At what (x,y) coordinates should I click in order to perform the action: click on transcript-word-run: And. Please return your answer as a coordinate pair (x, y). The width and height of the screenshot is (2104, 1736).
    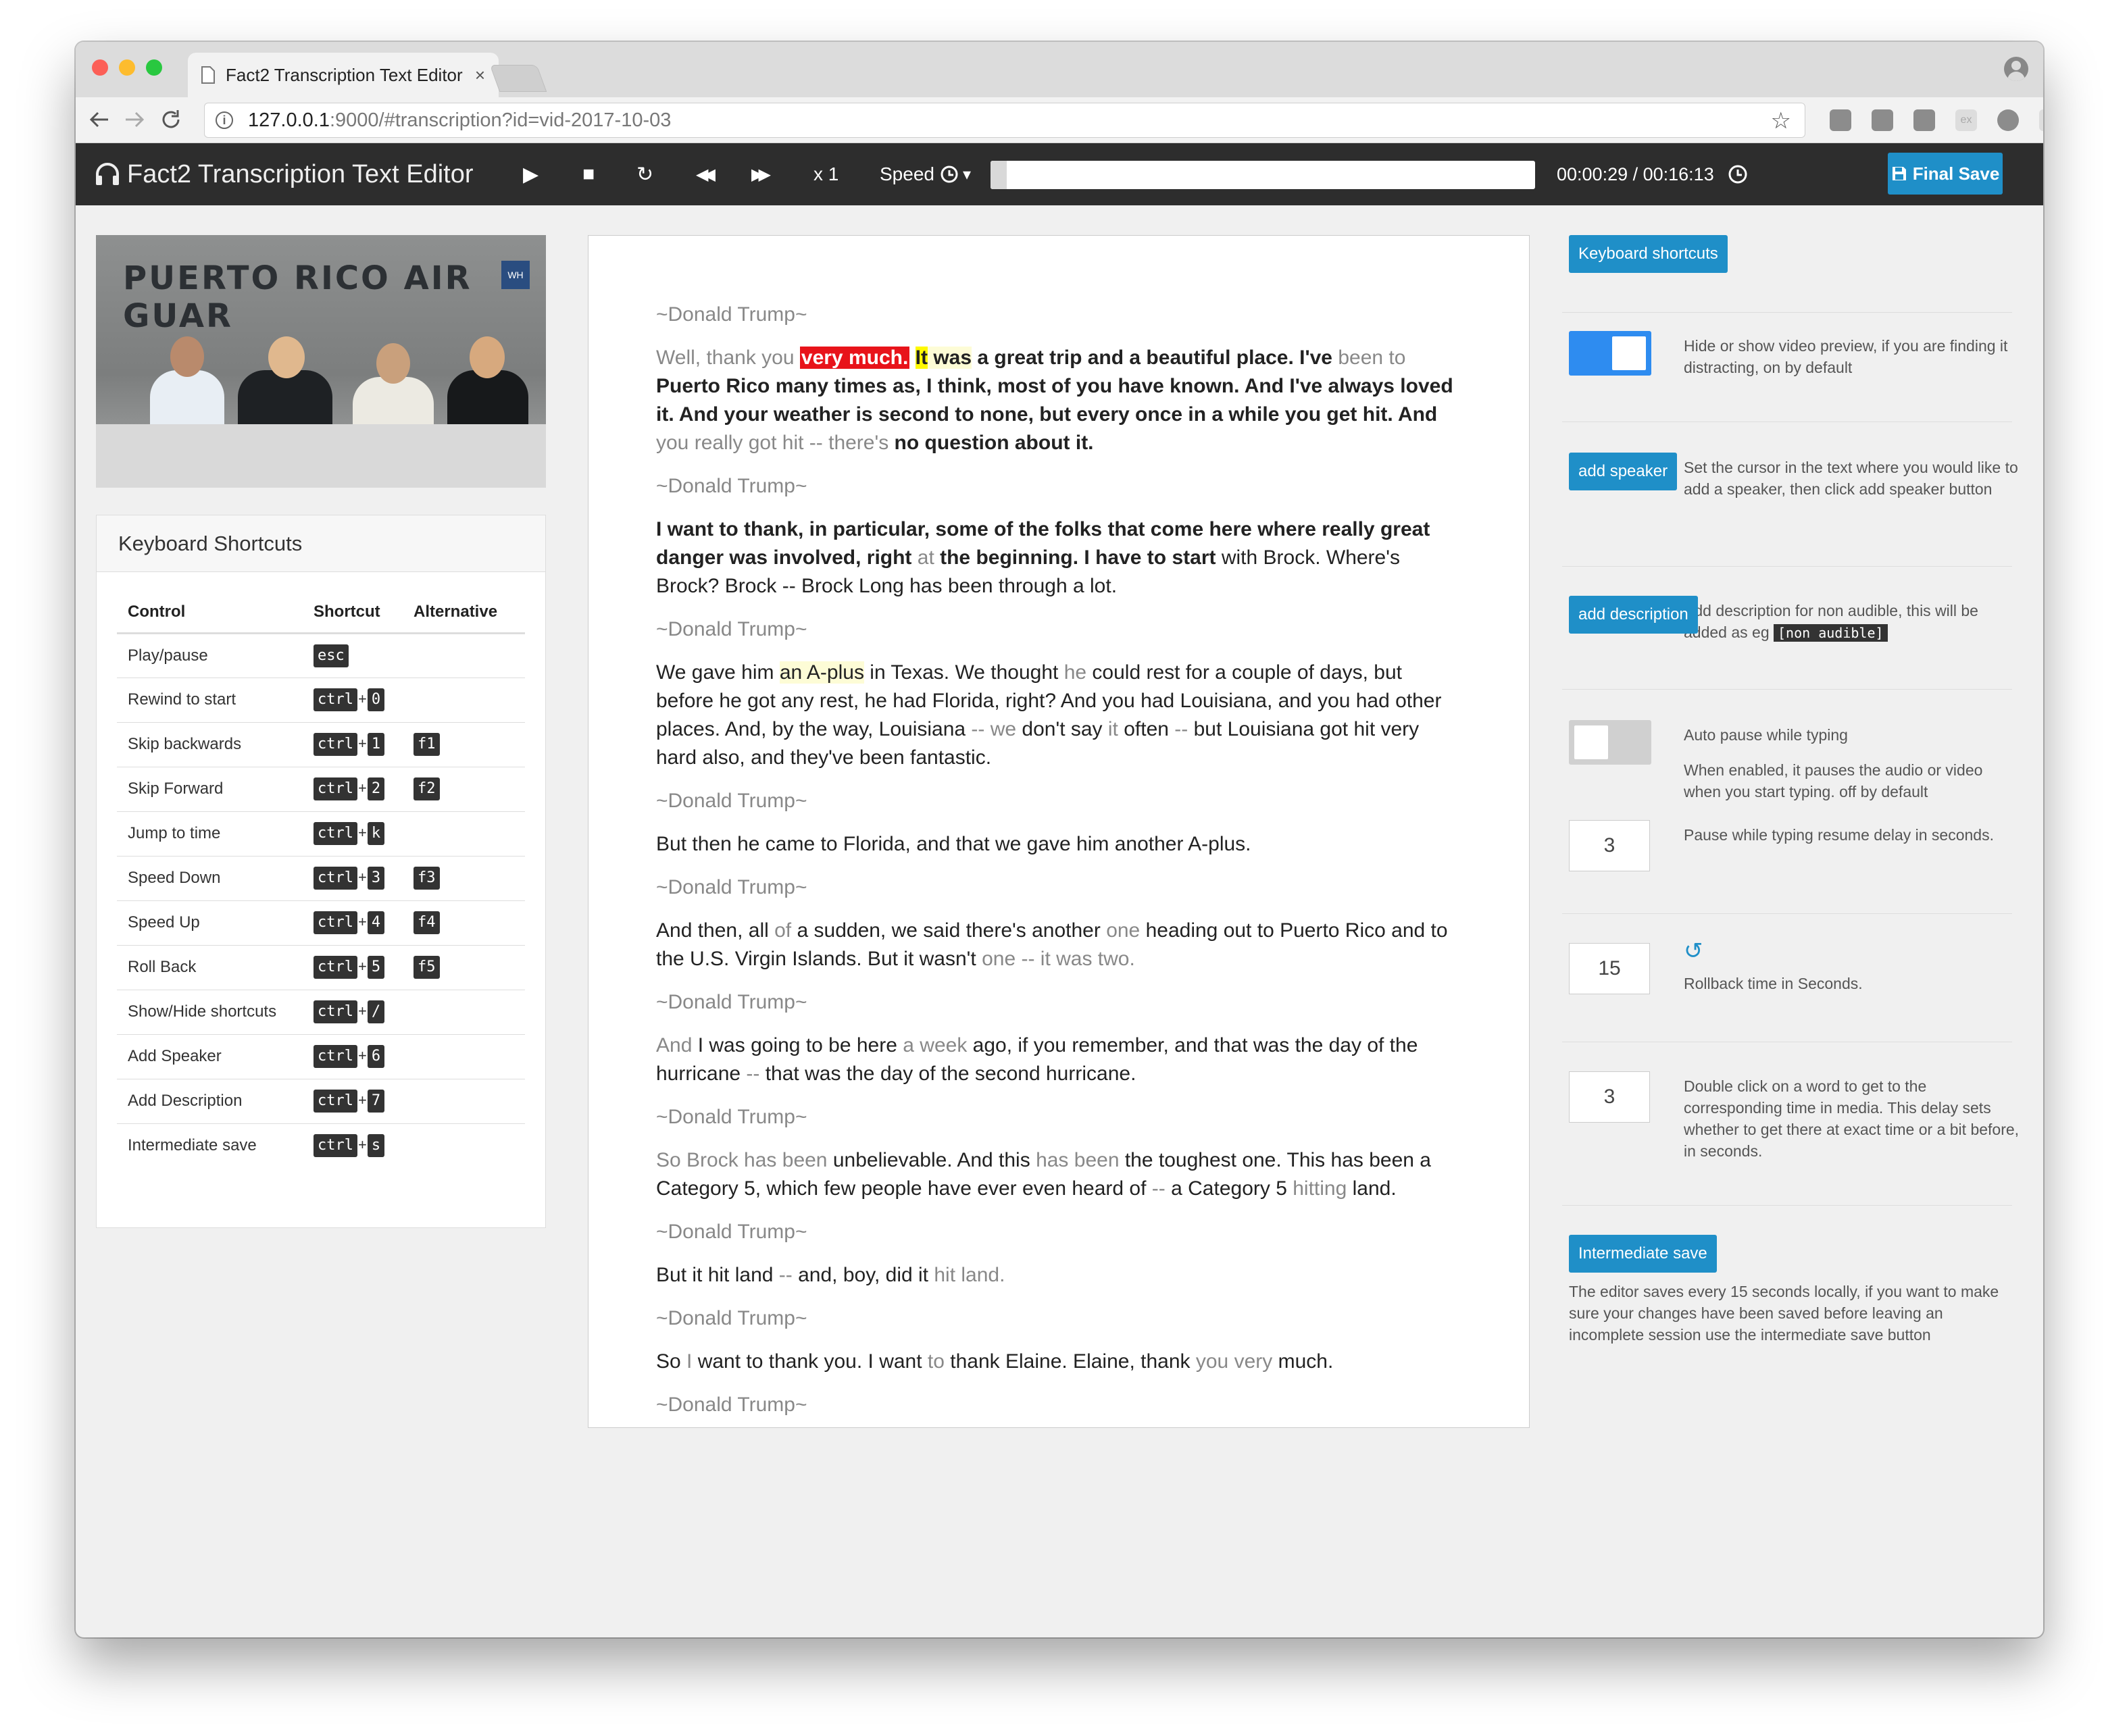
    Looking at the image, I should click on (674, 1045).